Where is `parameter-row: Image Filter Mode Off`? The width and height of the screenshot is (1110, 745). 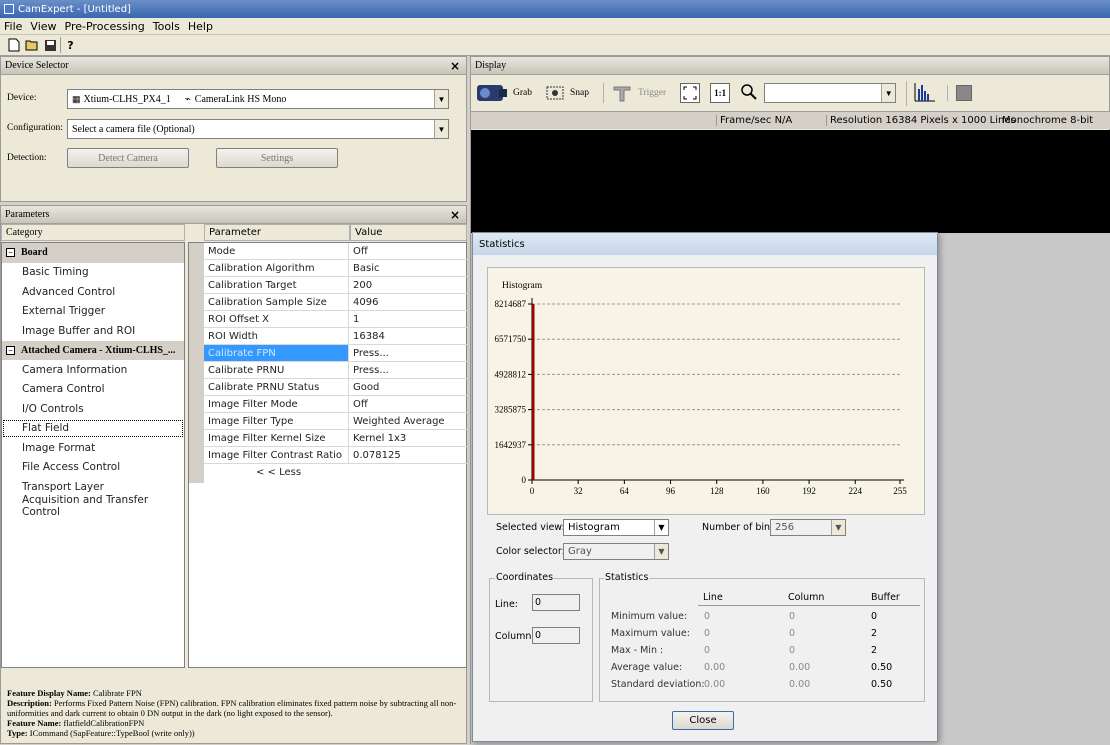
parameter-row: Image Filter Mode Off is located at coordinates (335, 404).